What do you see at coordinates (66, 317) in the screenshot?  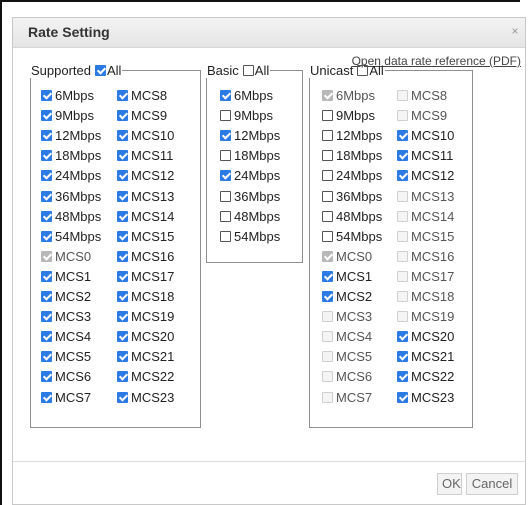 I see `supported-rate-mcs3: MCS3` at bounding box center [66, 317].